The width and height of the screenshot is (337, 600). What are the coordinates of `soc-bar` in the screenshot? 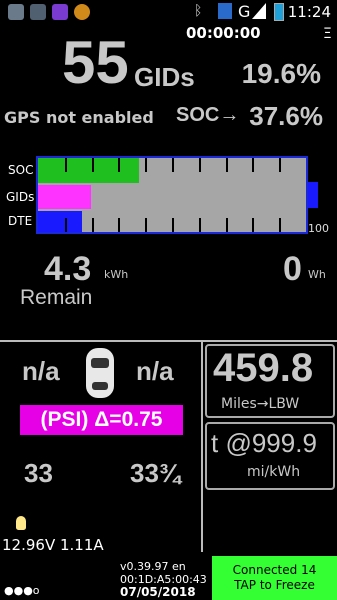 It's located at (88, 170).